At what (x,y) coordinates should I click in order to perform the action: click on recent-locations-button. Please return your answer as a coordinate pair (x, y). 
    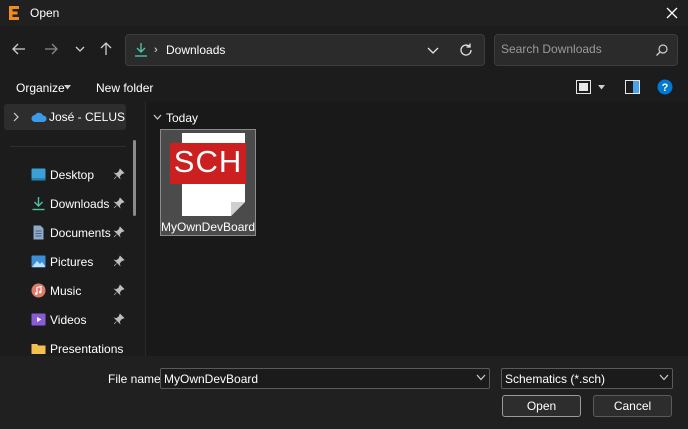
    Looking at the image, I should click on (80, 49).